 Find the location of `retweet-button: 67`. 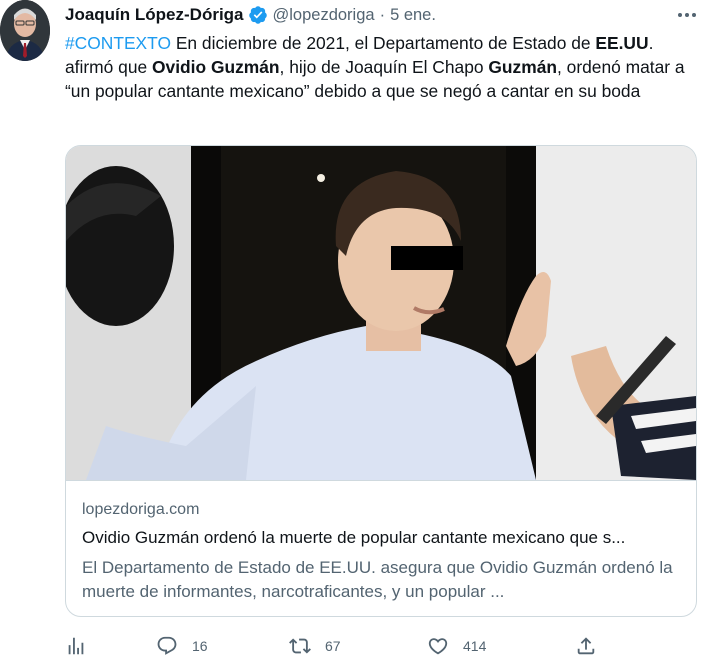

retweet-button: 67 is located at coordinates (315, 646).